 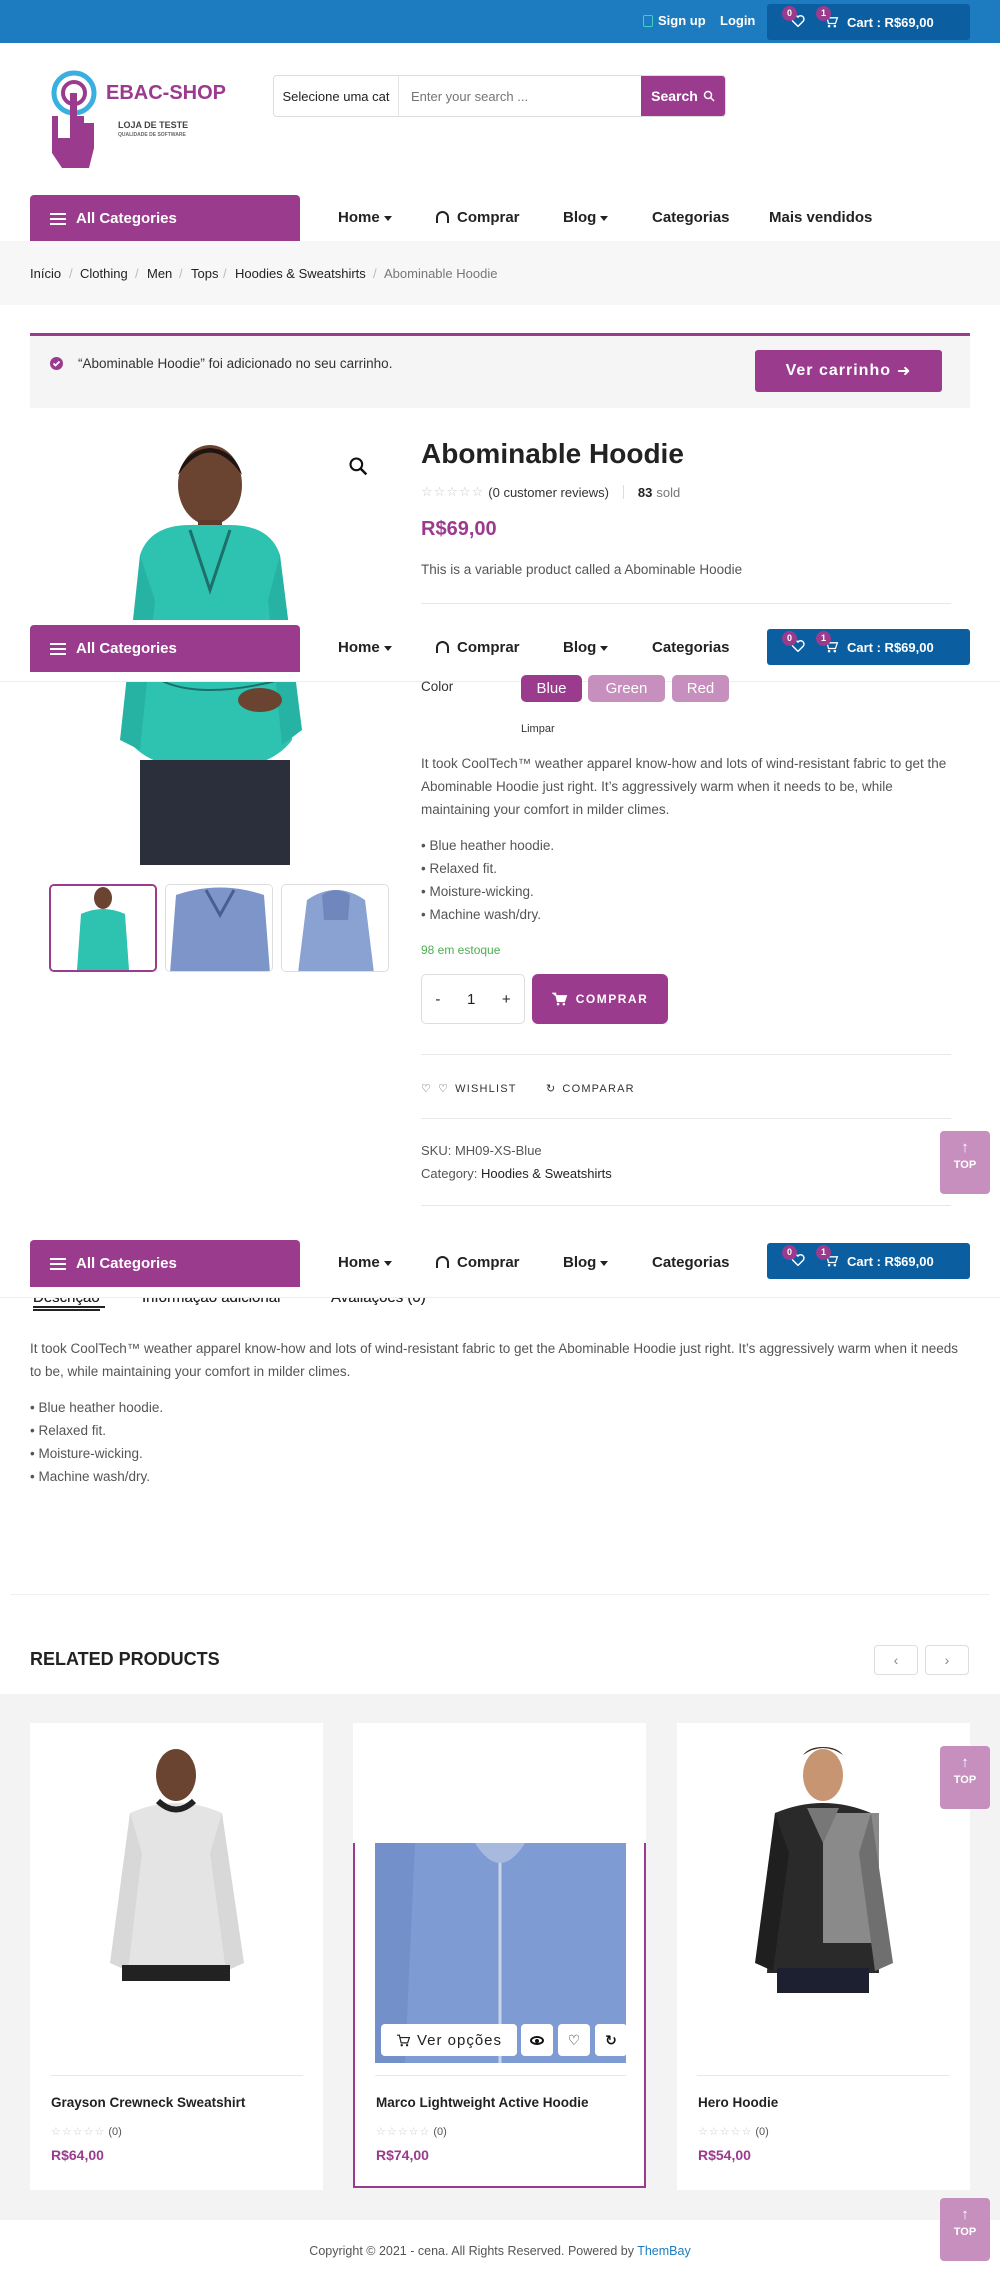 I want to click on swatch-blue: Blue, so click(x=551, y=688).